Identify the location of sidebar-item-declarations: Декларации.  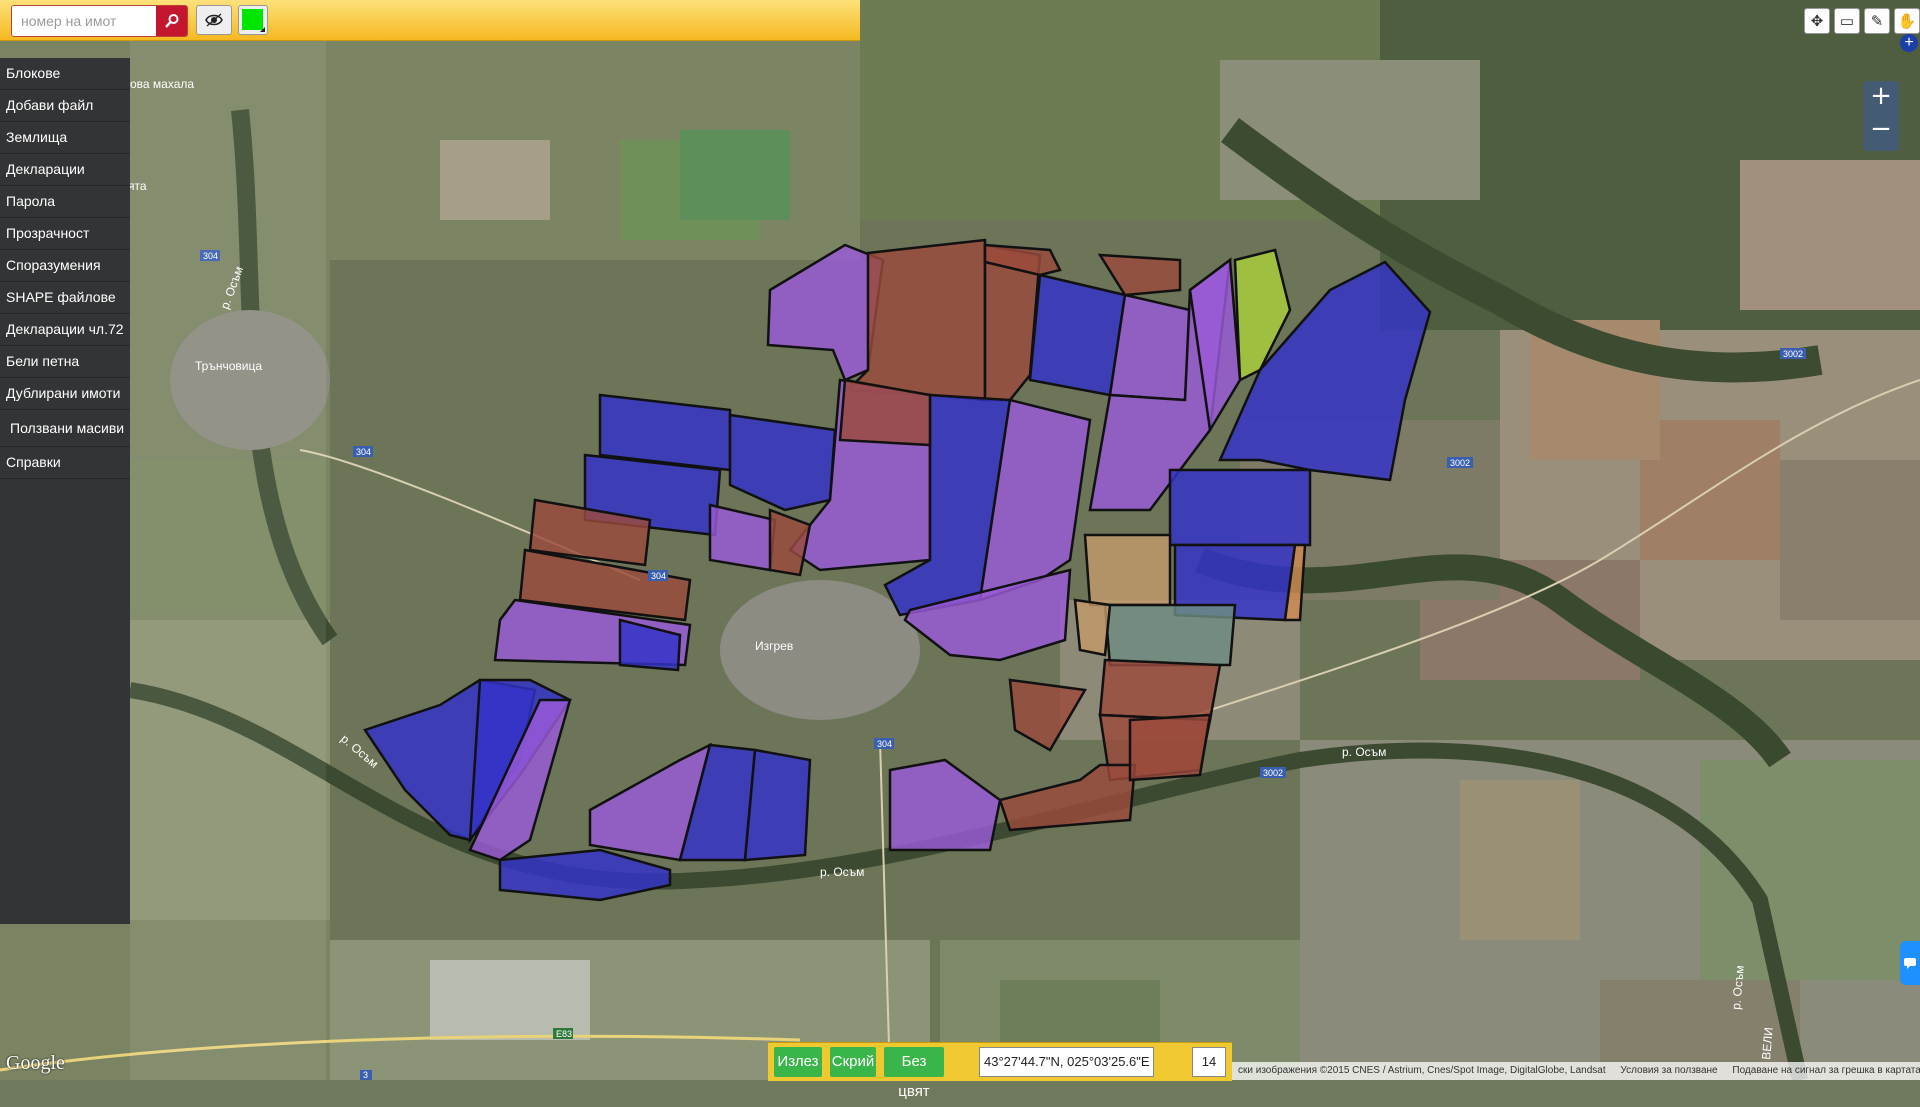
(65, 170).